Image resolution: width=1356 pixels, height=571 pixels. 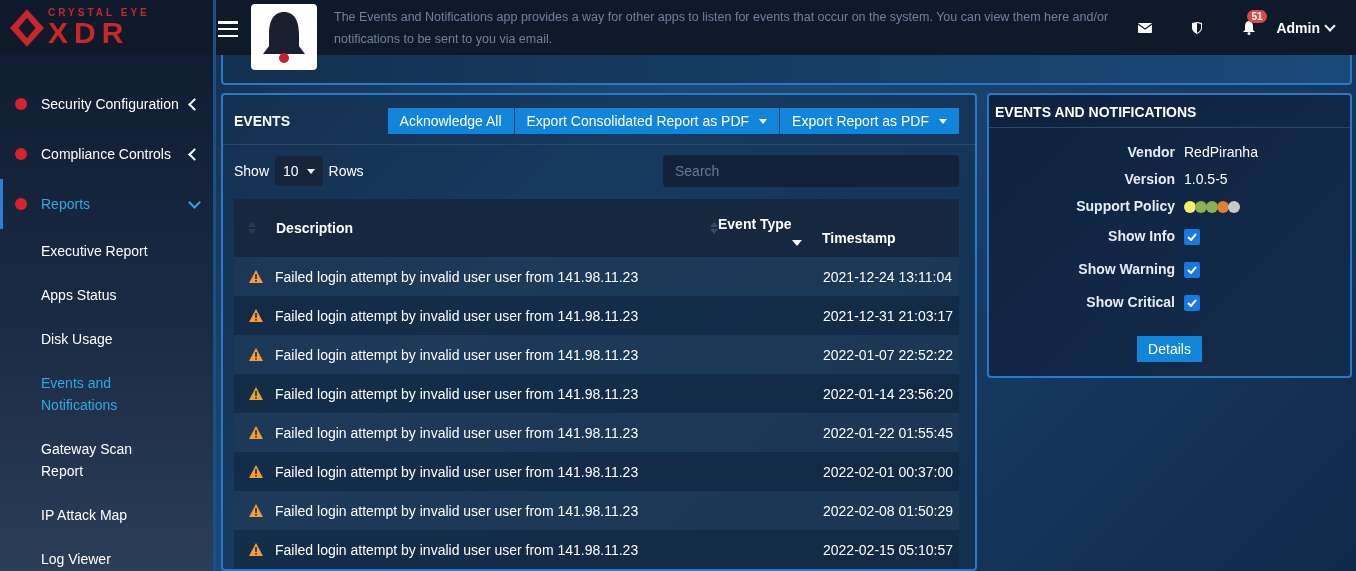 I want to click on checkbox-label: Show Warning, so click(x=1126, y=269).